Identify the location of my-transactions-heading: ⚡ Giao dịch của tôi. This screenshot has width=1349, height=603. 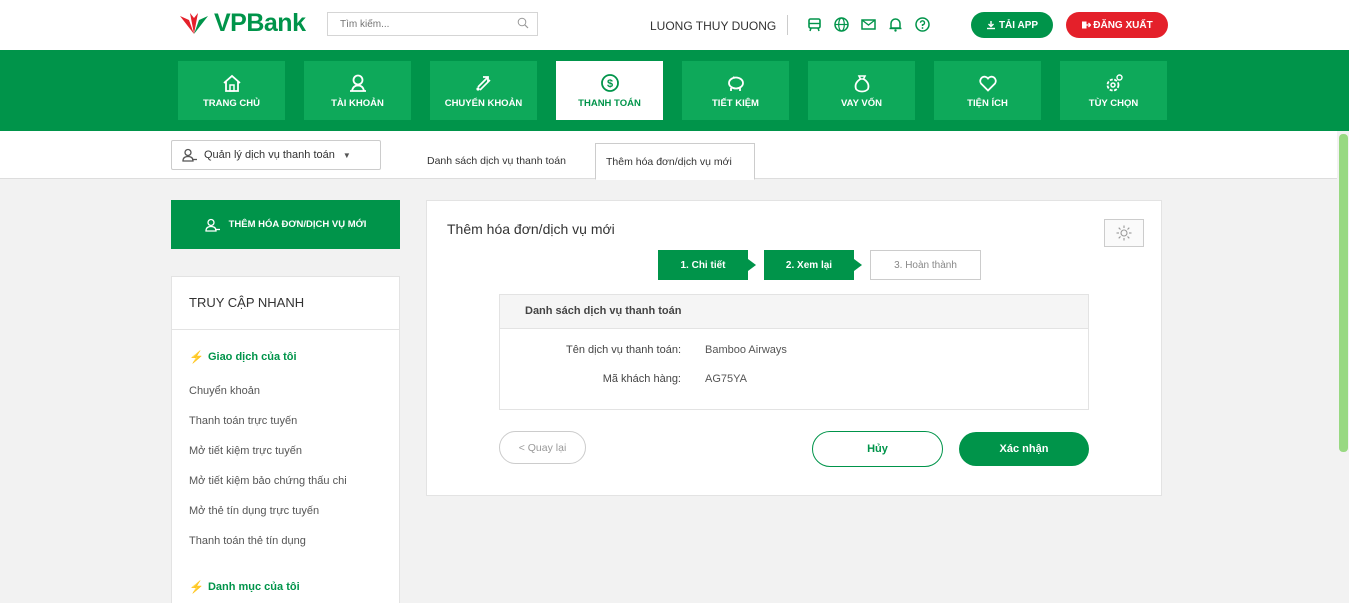
(243, 357).